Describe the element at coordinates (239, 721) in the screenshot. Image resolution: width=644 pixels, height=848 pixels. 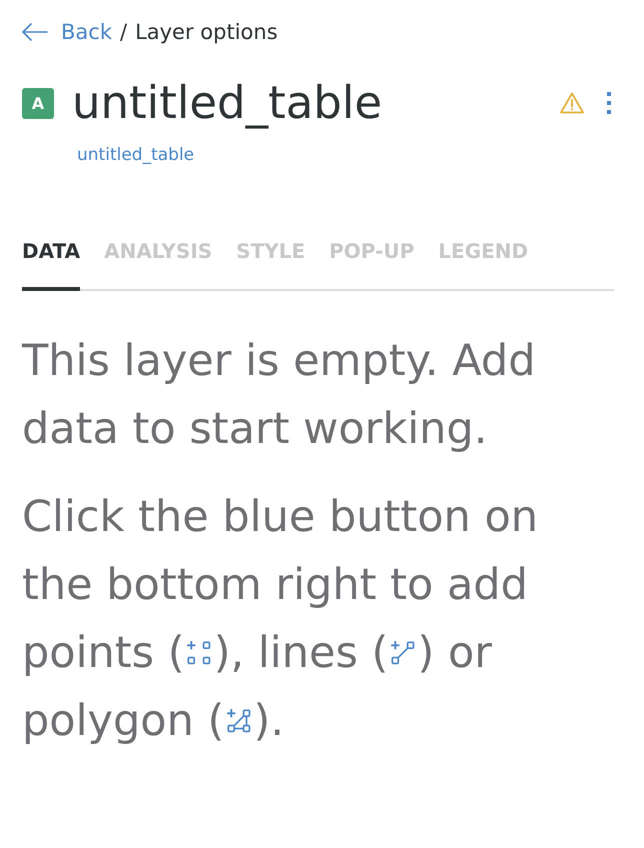
I see `add-polygon-icon` at that location.